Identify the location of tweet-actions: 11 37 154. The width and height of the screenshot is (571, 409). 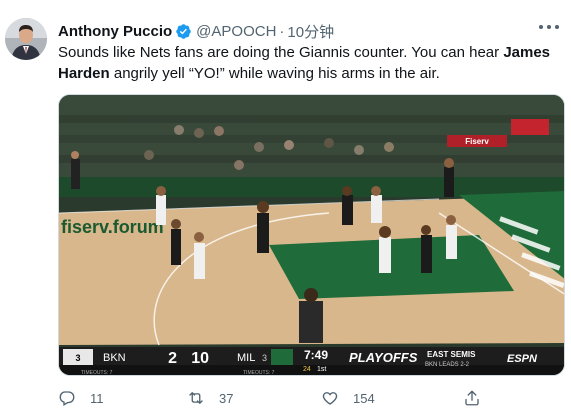
(293, 398).